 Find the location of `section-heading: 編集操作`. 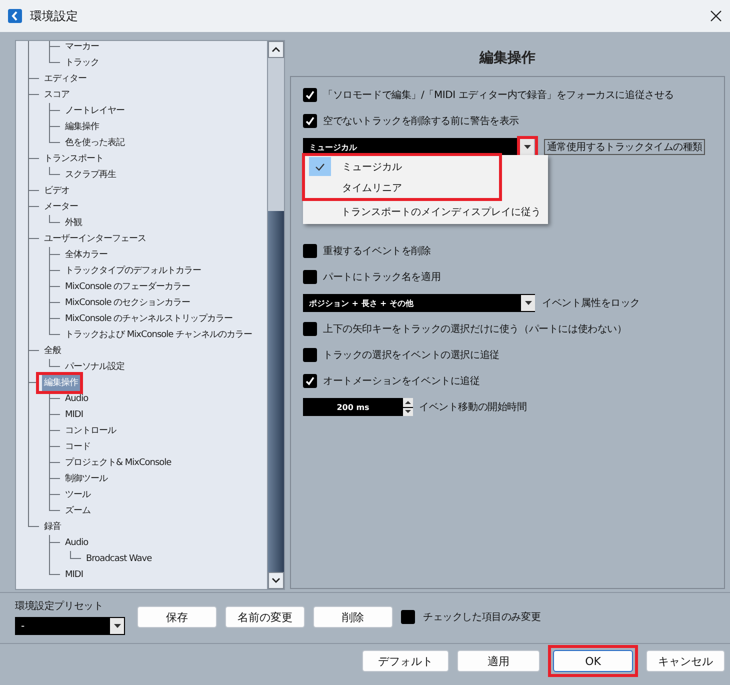

section-heading: 編集操作 is located at coordinates (507, 58).